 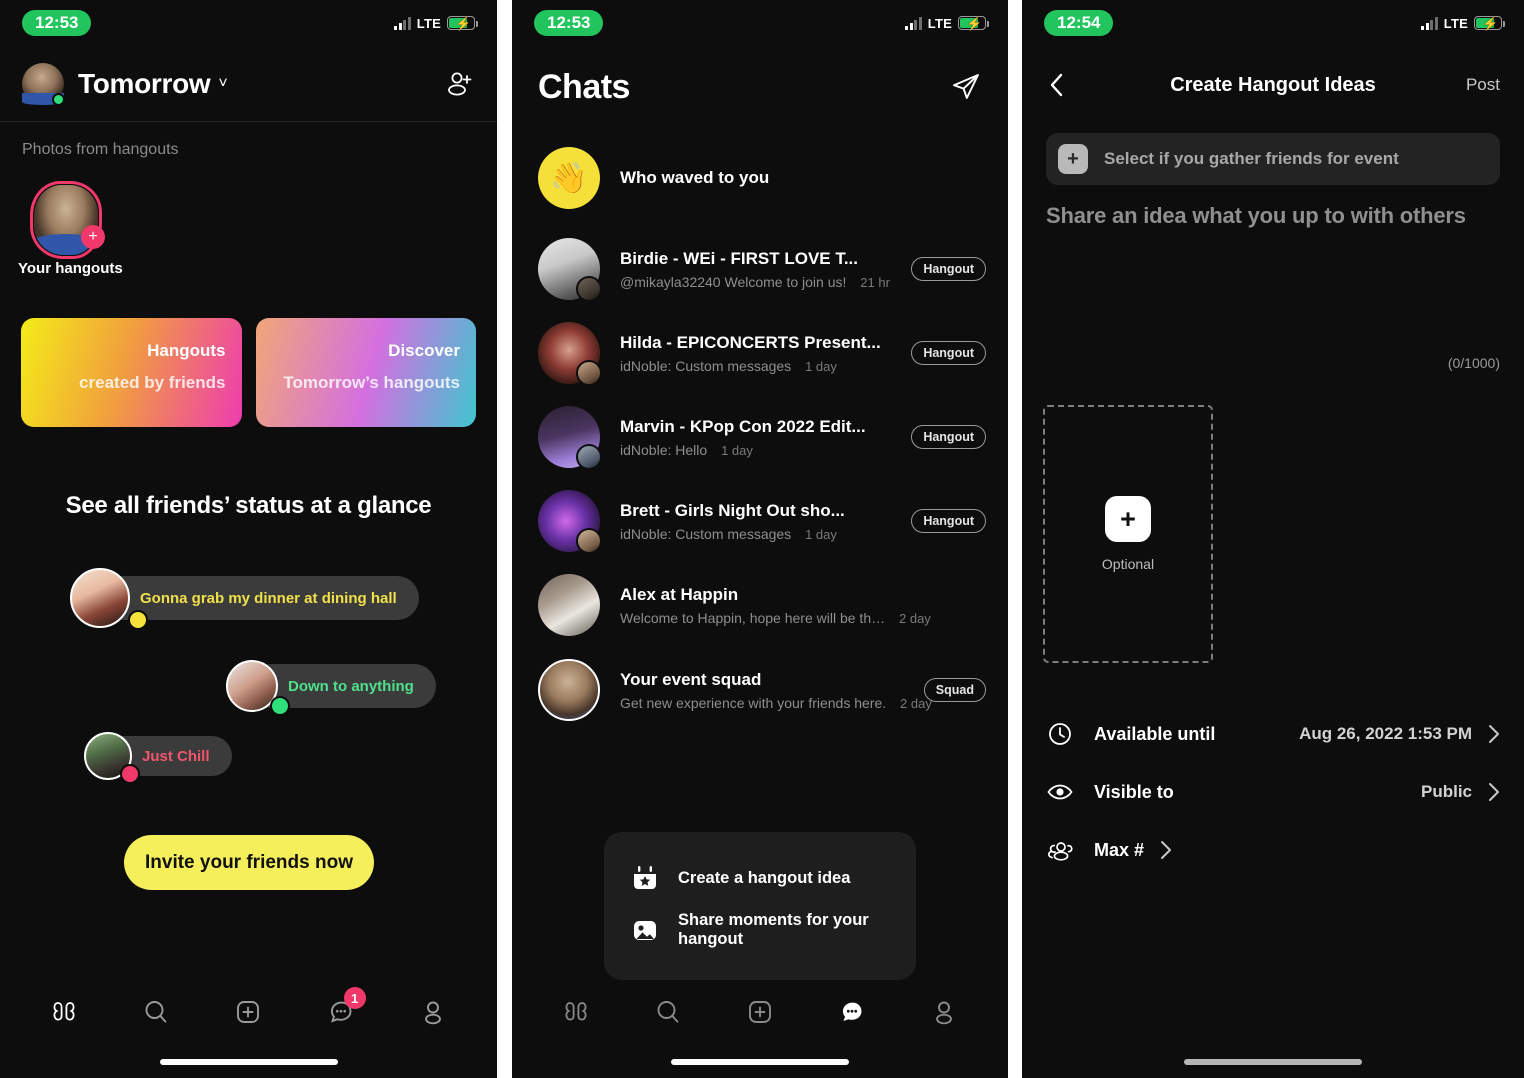 I want to click on photos-section-label: Photos from hangouts, so click(x=100, y=149).